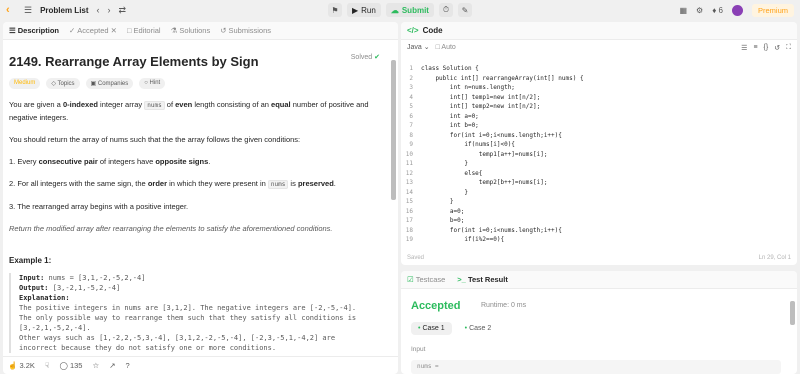 This screenshot has height=374, width=800. What do you see at coordinates (454, 328) in the screenshot?
I see `case-list: • Case 1 • Case 2` at bounding box center [454, 328].